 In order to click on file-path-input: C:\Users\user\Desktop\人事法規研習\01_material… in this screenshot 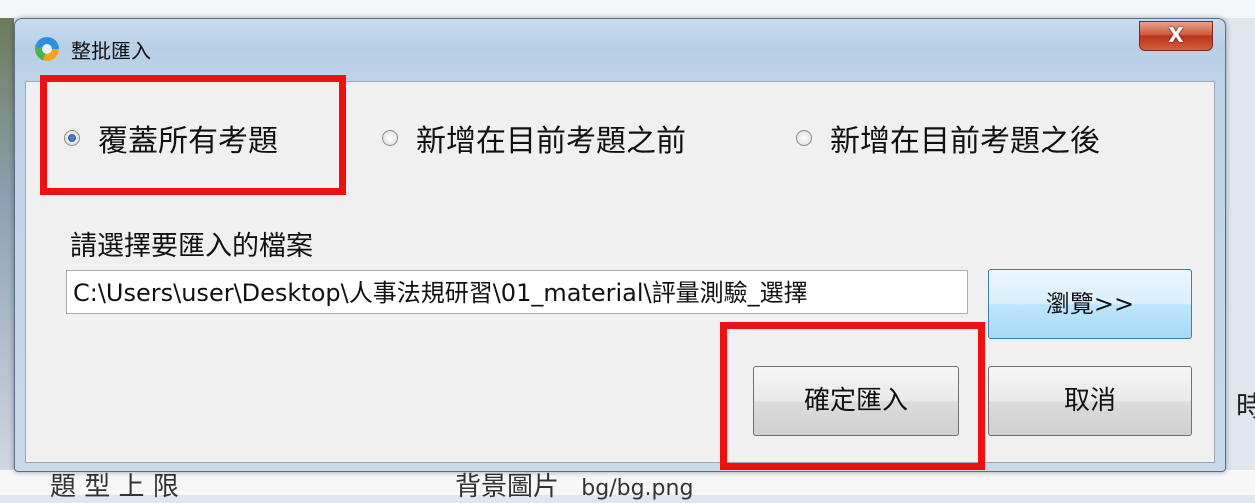, I will do `click(517, 292)`.